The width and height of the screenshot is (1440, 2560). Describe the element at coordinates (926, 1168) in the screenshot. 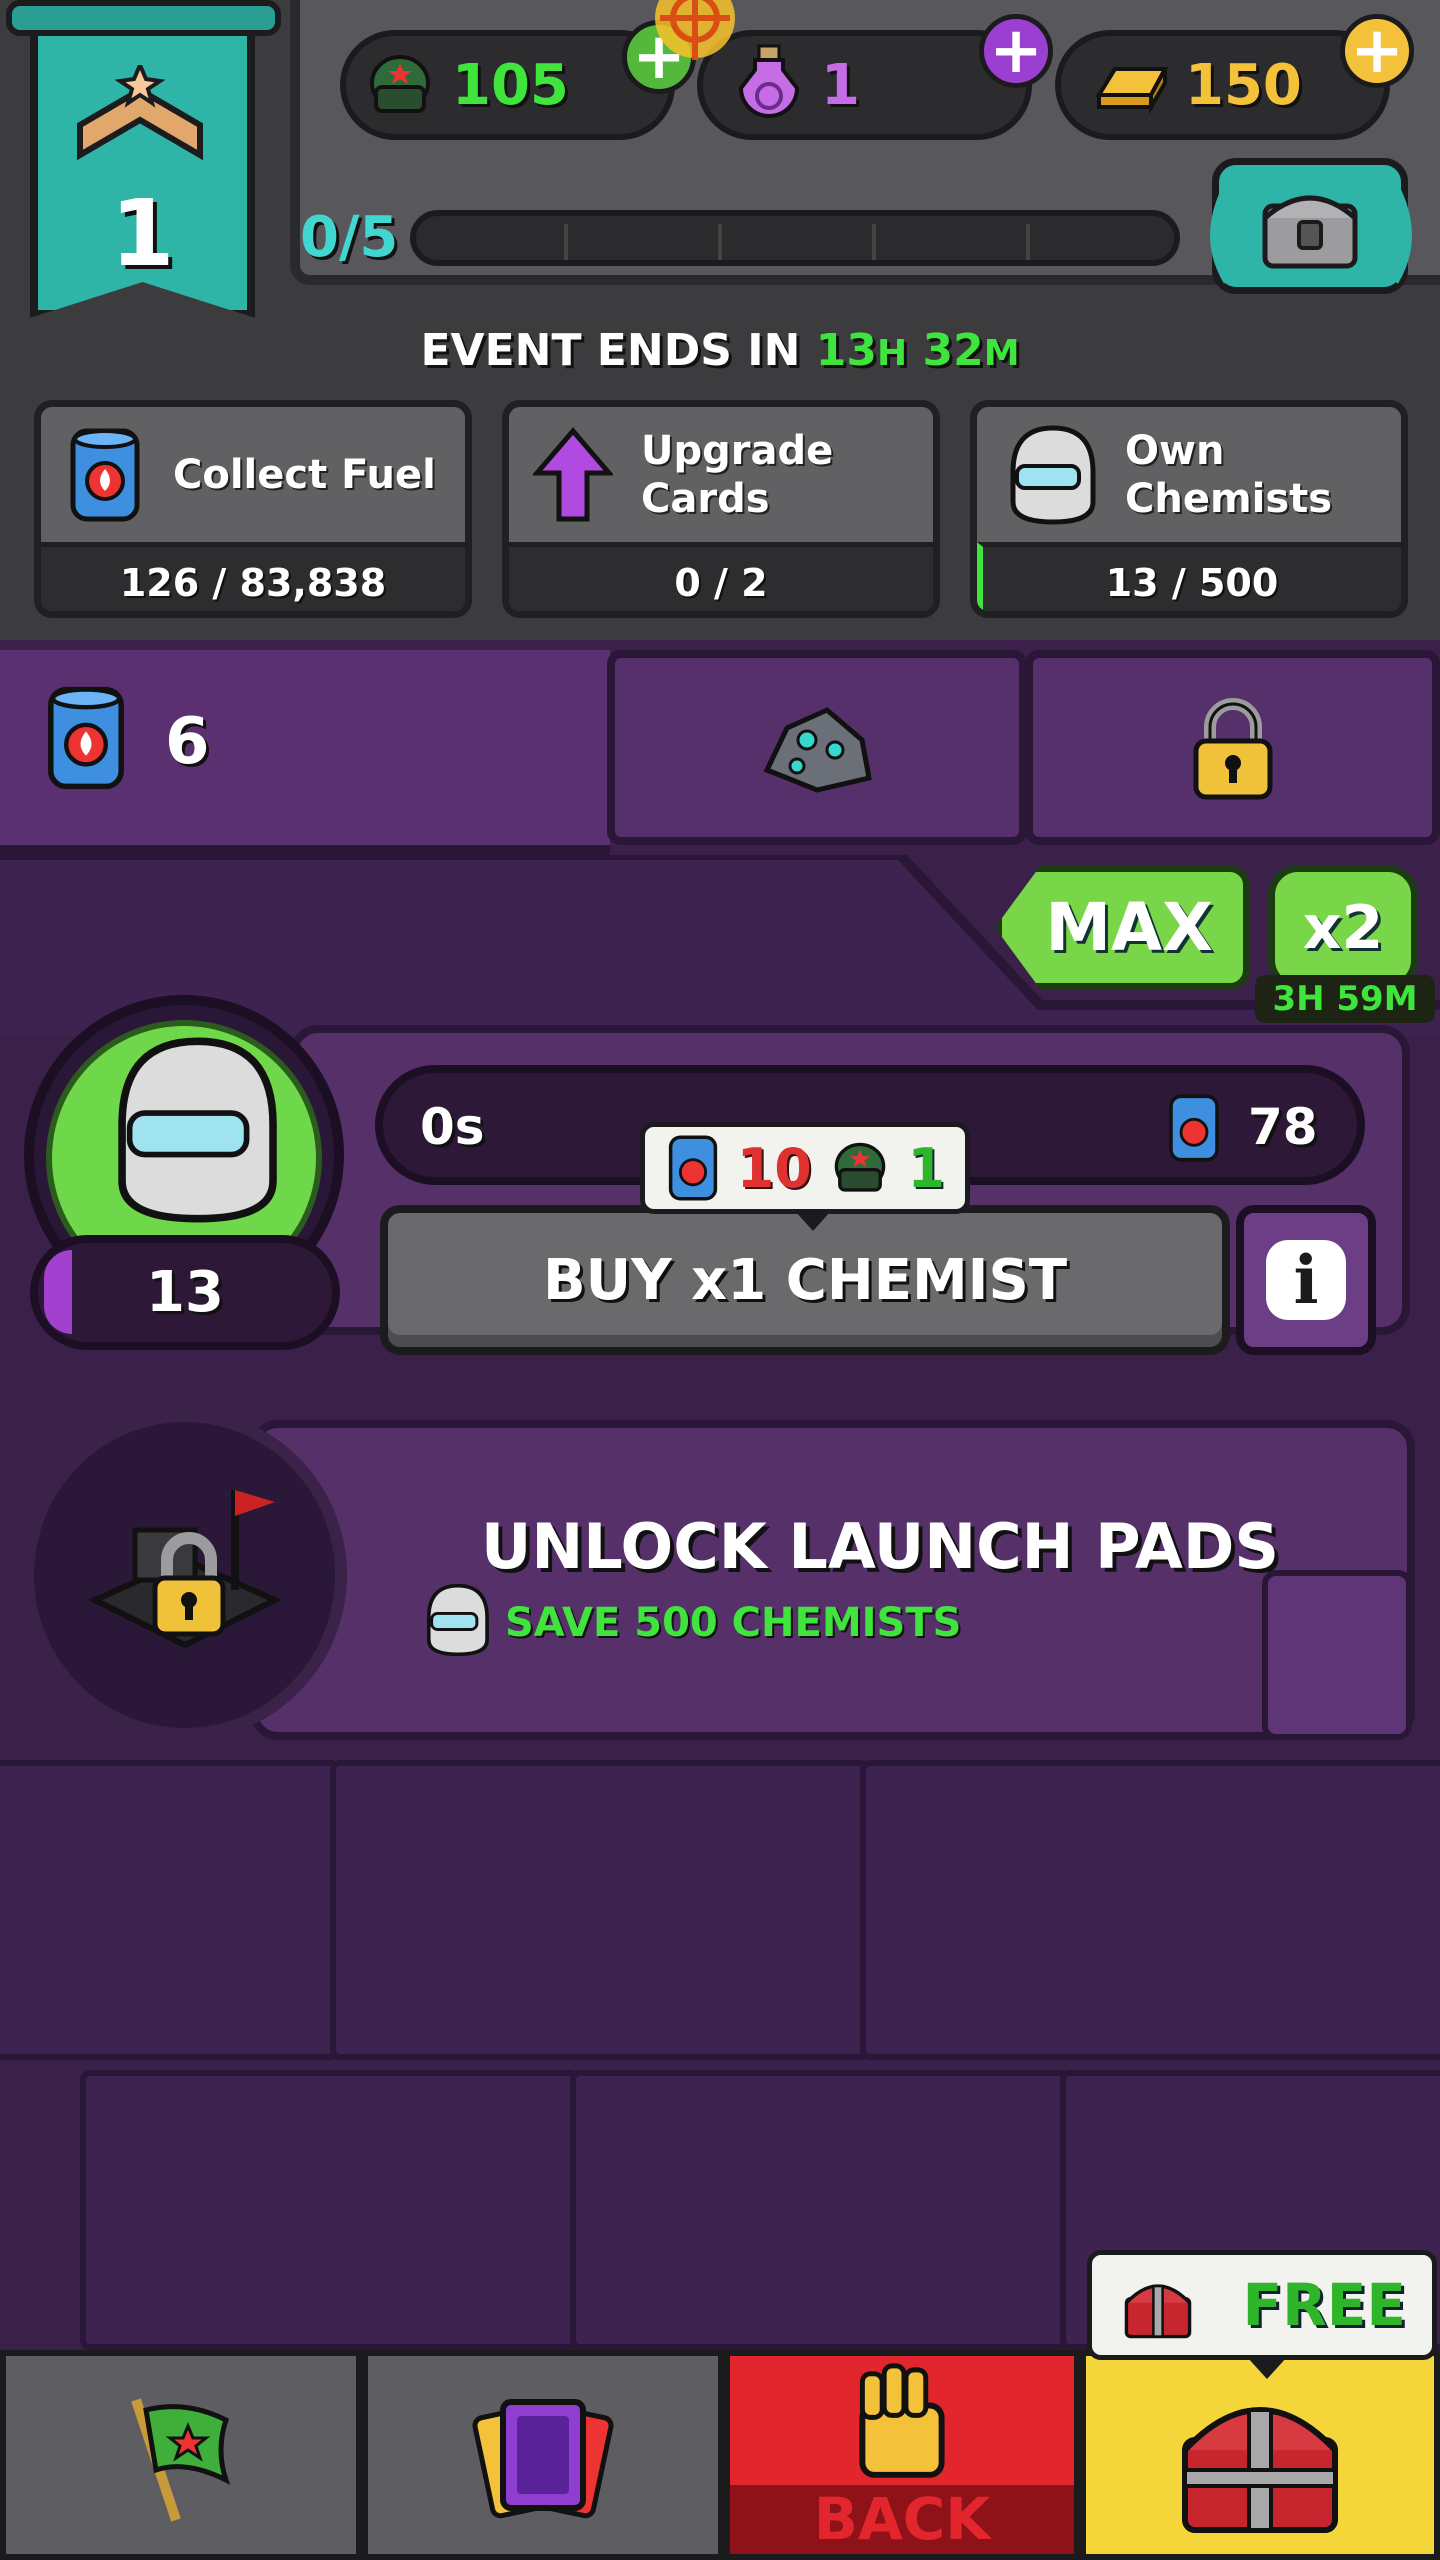

I see `helmet-cost: 1` at that location.